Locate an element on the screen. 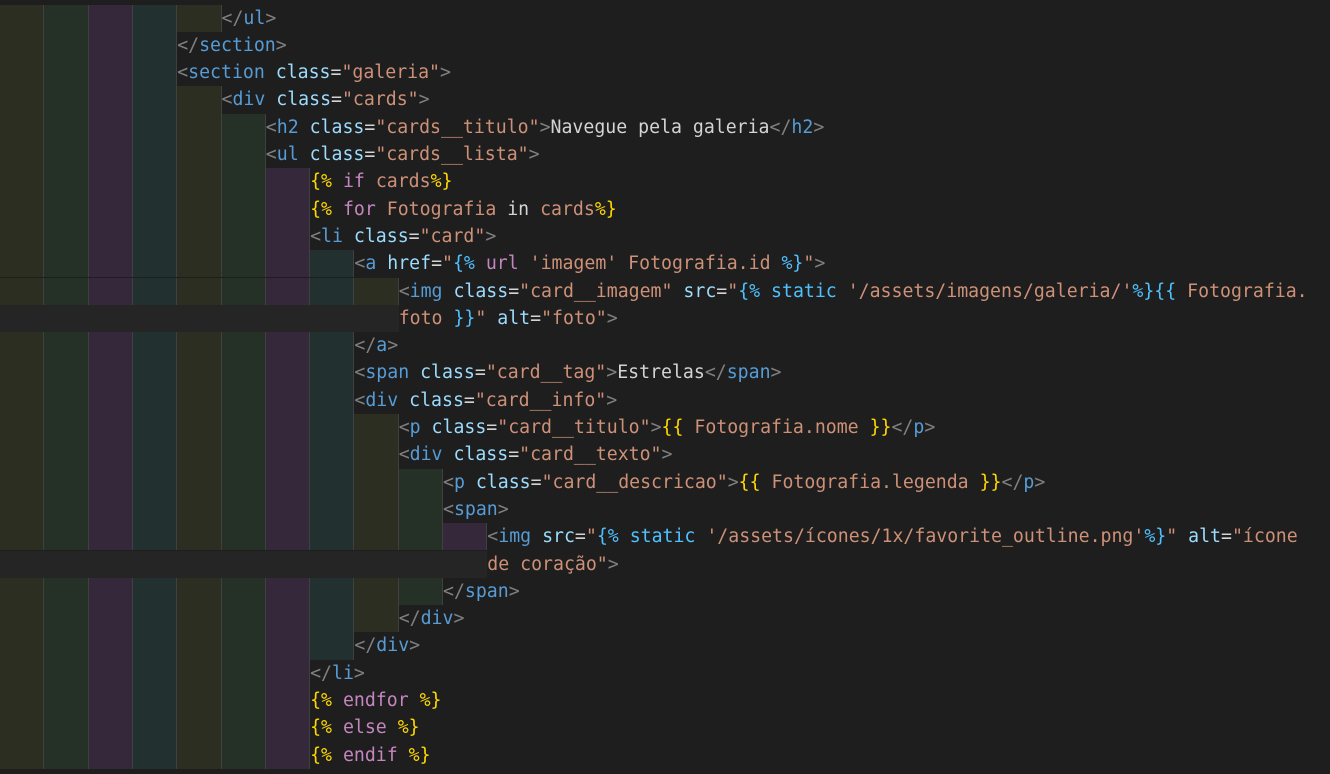 This screenshot has width=1330, height=774. code-line: {% endfor %} is located at coordinates (665, 701).